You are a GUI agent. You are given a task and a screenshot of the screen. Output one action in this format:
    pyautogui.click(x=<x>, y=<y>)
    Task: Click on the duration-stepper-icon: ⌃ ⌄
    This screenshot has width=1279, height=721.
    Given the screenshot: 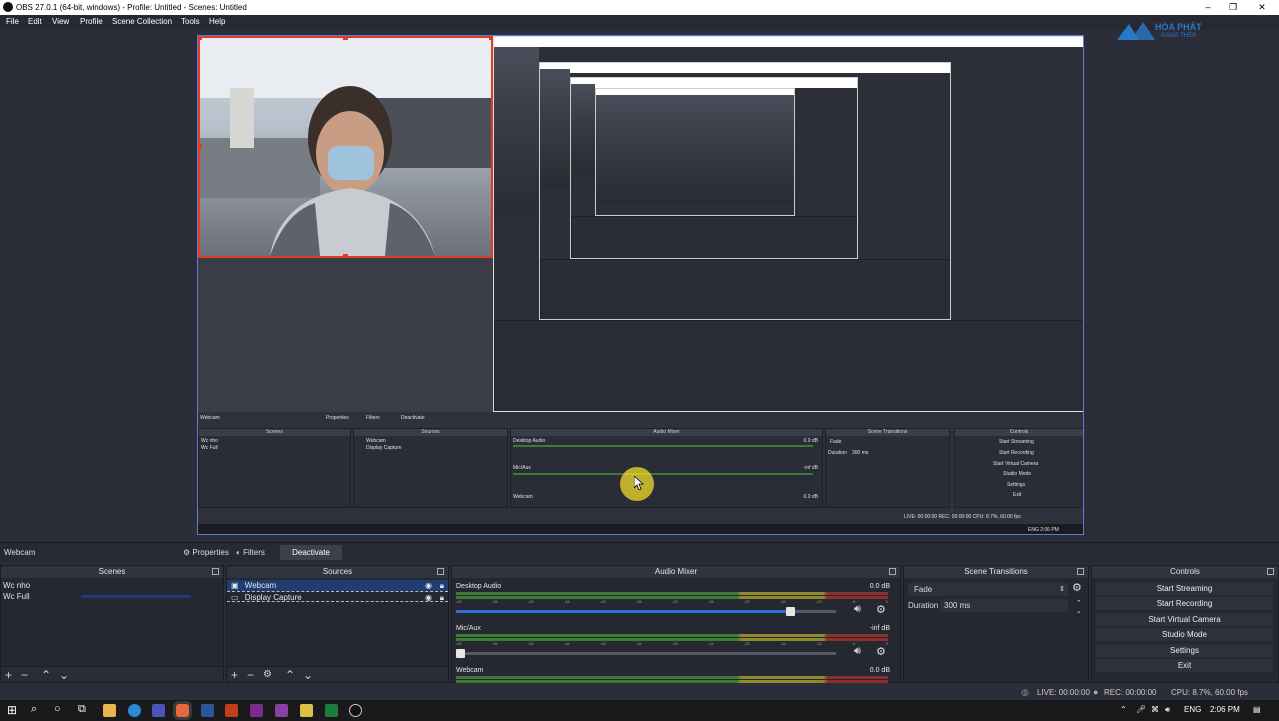 What is the action you would take?
    pyautogui.click(x=1079, y=607)
    